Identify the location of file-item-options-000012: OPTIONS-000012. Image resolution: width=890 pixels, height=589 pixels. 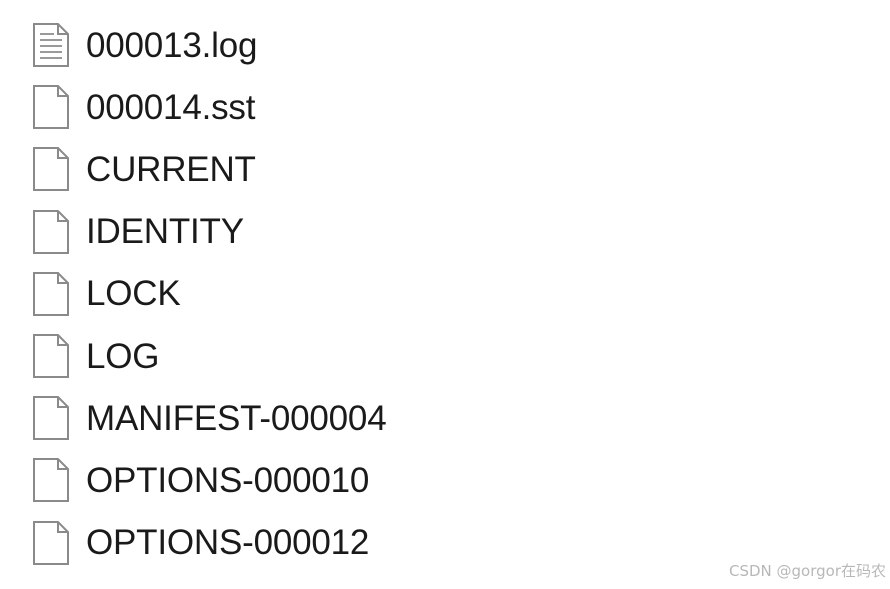
(292, 543).